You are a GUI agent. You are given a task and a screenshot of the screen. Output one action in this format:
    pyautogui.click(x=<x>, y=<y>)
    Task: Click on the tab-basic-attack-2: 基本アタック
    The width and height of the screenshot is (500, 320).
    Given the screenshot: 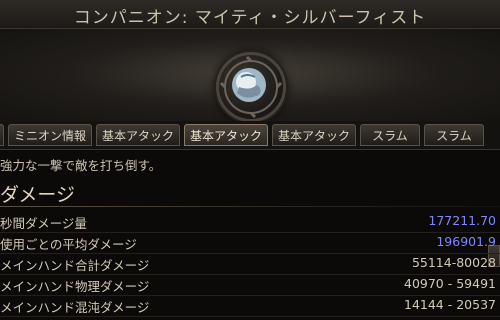 What is the action you would take?
    pyautogui.click(x=226, y=135)
    